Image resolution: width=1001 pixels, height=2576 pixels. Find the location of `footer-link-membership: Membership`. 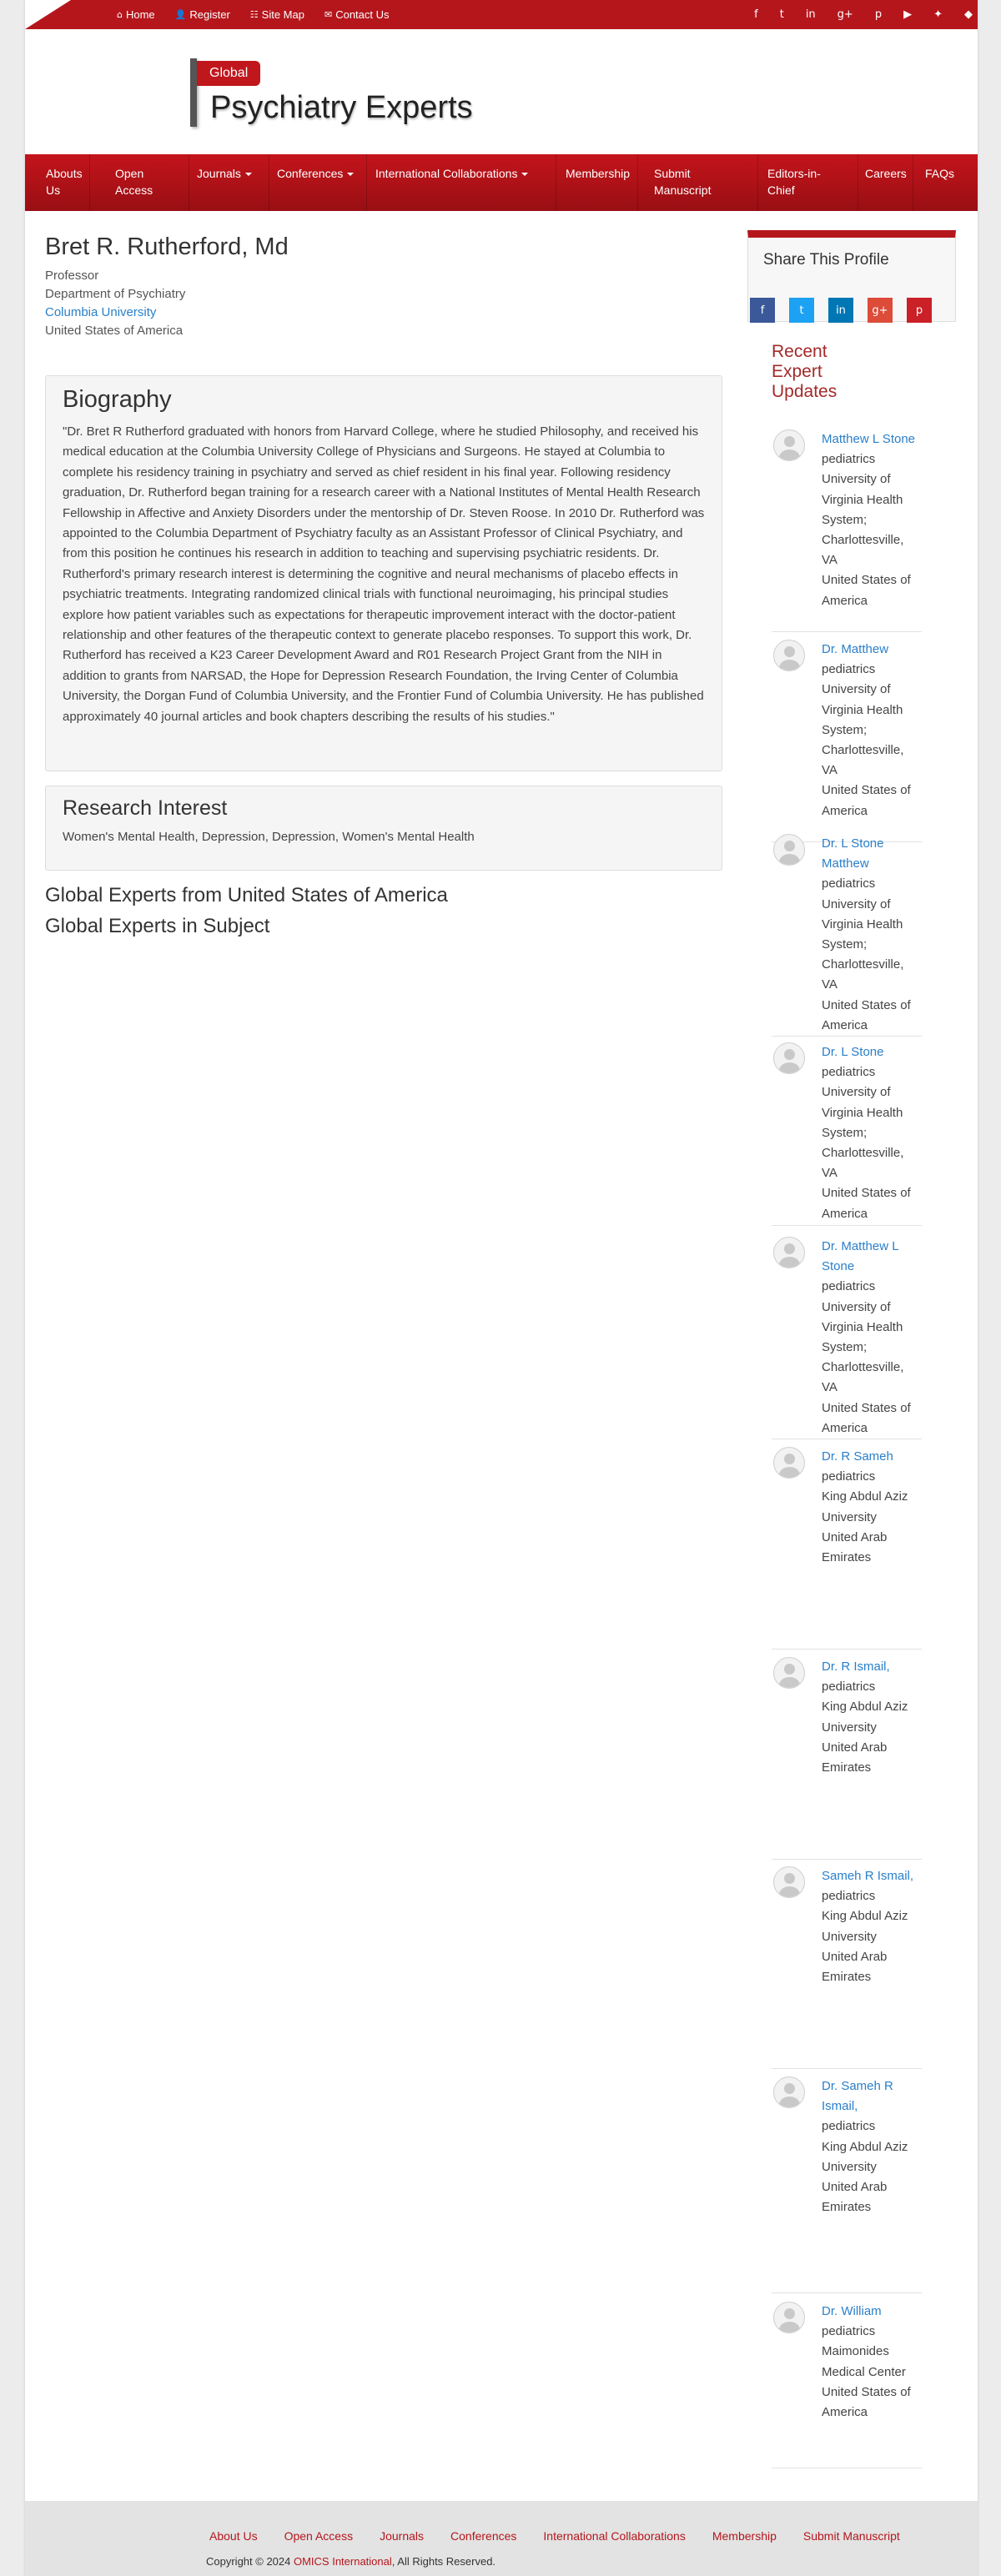

footer-link-membership: Membership is located at coordinates (744, 2536).